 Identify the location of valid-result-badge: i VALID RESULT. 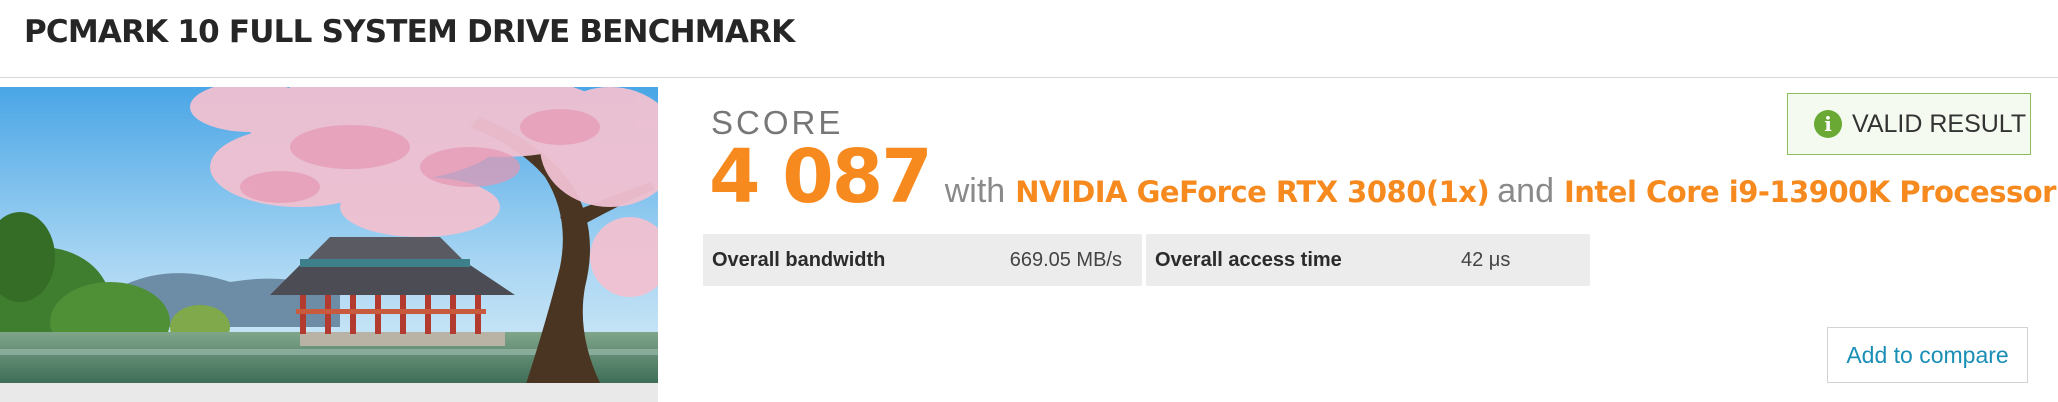
(1909, 124).